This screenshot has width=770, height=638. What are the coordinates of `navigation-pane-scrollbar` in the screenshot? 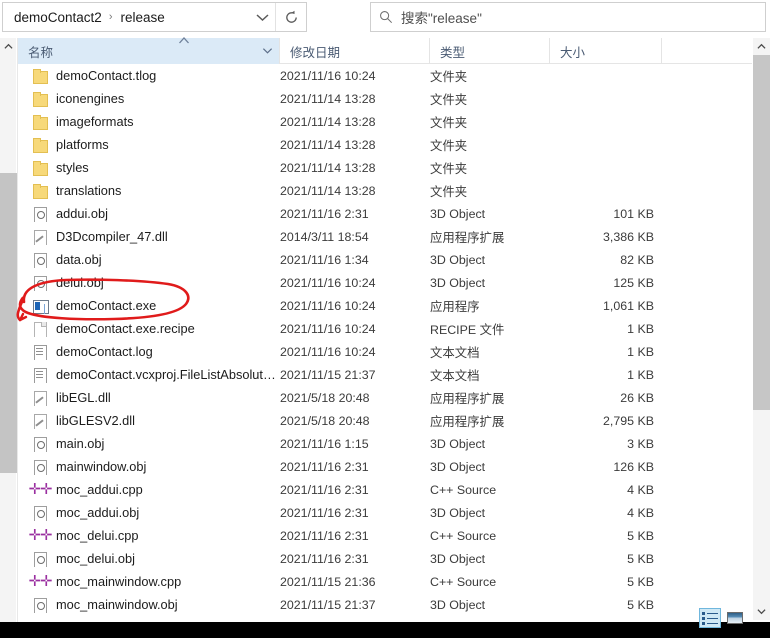 It's located at (8, 338).